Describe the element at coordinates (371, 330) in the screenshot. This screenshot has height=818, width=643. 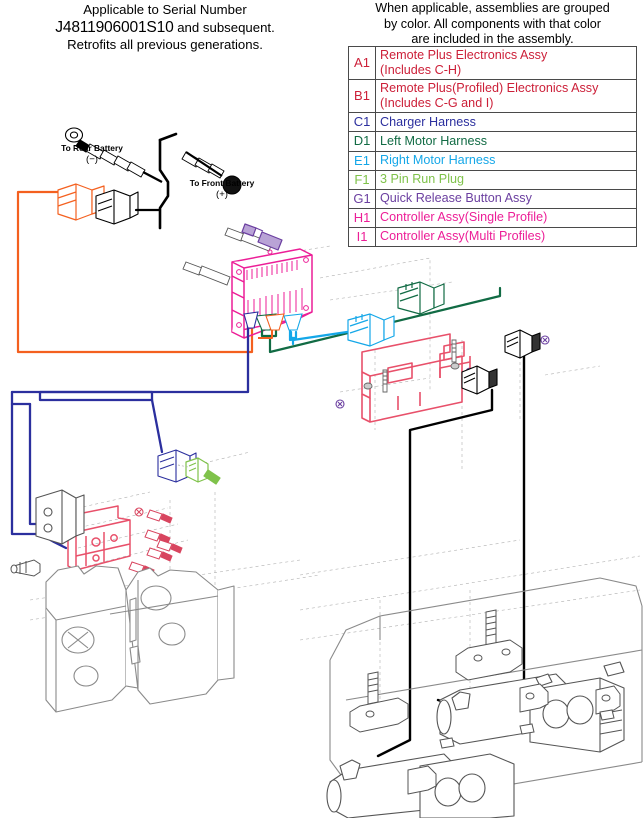
I see `right-motor-connector` at that location.